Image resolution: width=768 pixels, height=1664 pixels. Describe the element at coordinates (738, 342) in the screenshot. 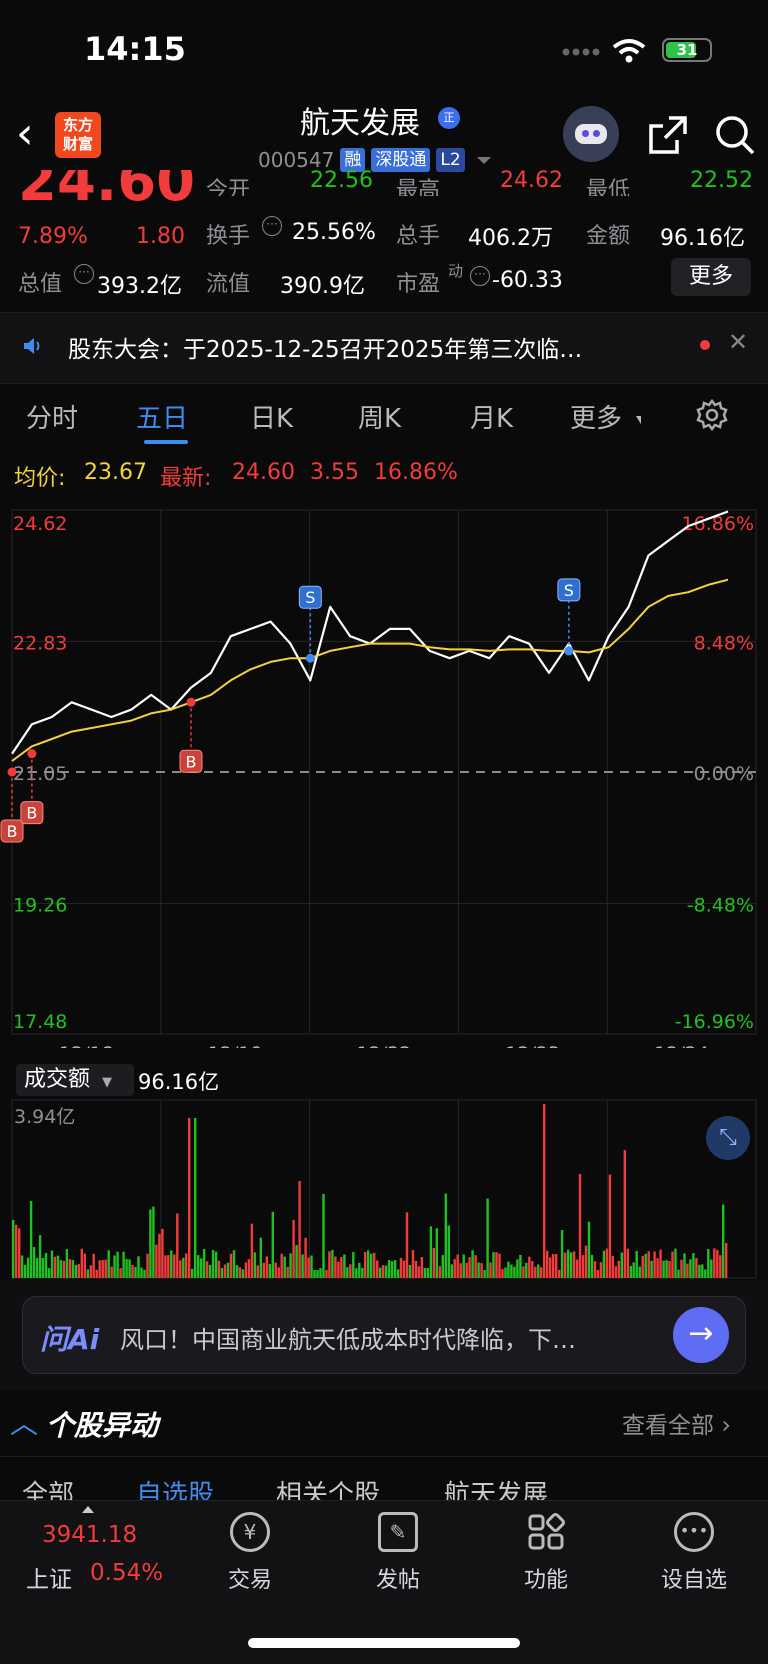

I see `close-icon: ✕` at that location.